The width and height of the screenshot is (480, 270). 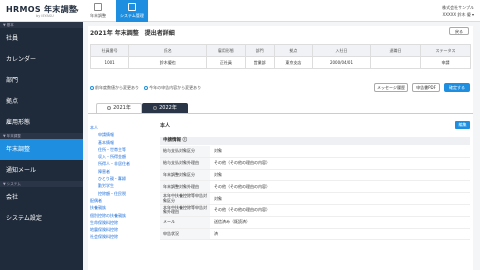 I want to click on cell, so click(x=395, y=62).